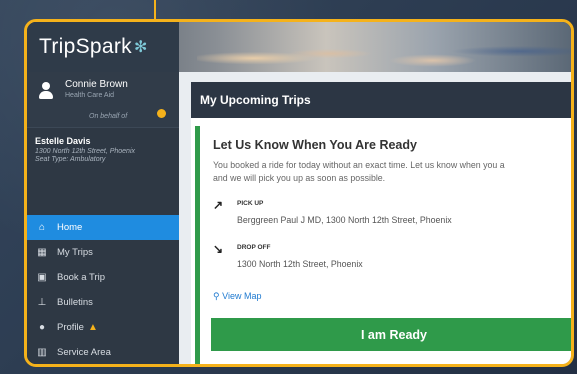 The width and height of the screenshot is (577, 374). Describe the element at coordinates (108, 116) in the screenshot. I see `on-behalf-label: On behalf of` at that location.